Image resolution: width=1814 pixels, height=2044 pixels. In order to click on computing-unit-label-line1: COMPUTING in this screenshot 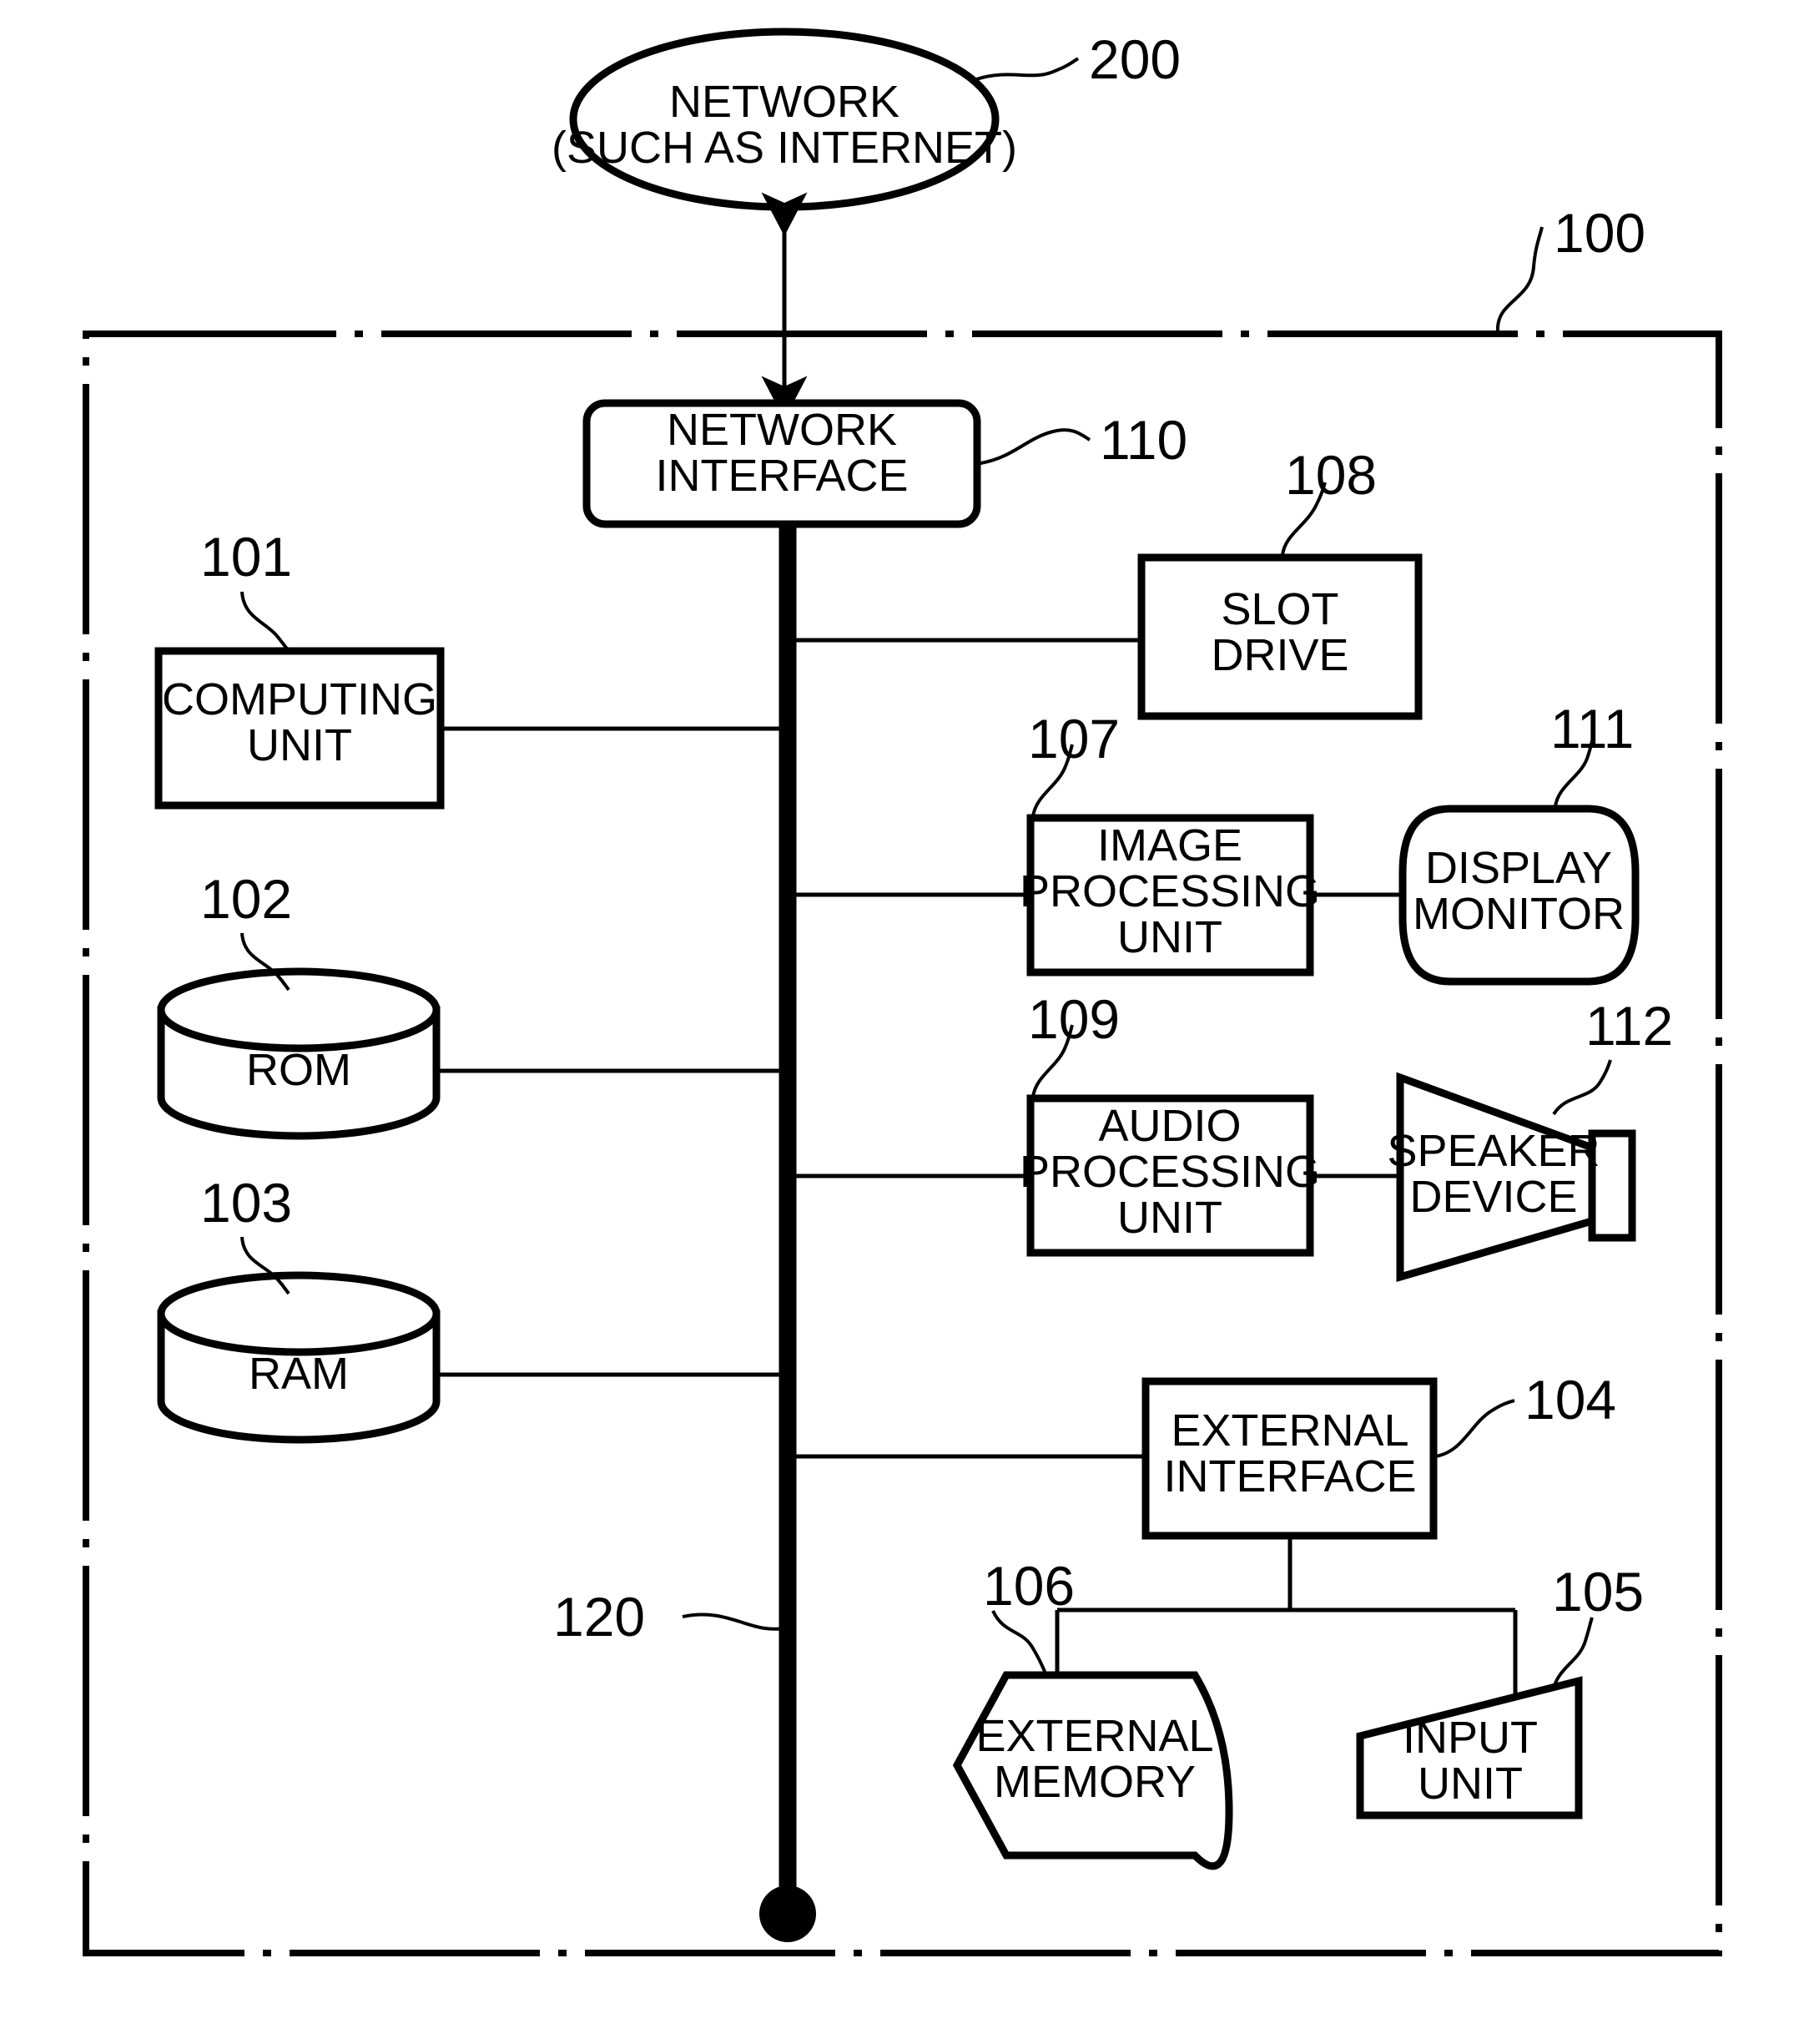, I will do `click(299, 699)`.